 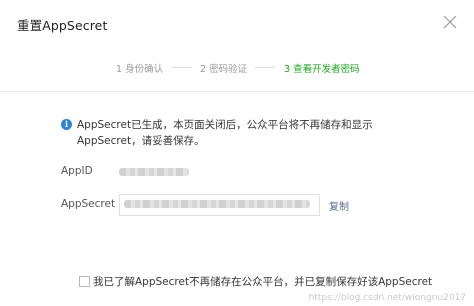 I want to click on step-indicator: 1 身份确认 2 密码验证 3 查看开发者密码, so click(x=237, y=68).